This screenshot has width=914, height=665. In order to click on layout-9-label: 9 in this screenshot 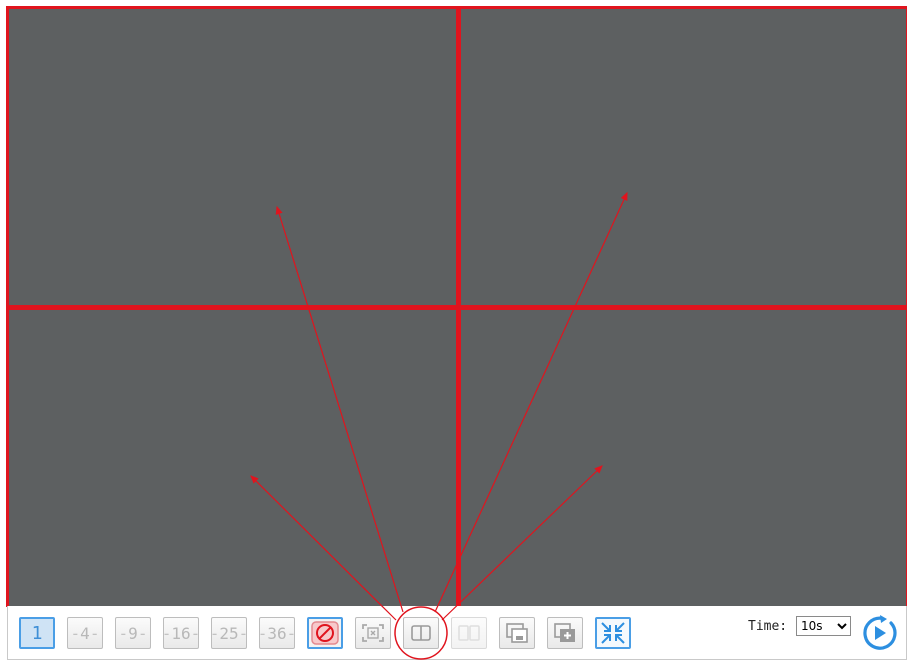, I will do `click(133, 633)`.